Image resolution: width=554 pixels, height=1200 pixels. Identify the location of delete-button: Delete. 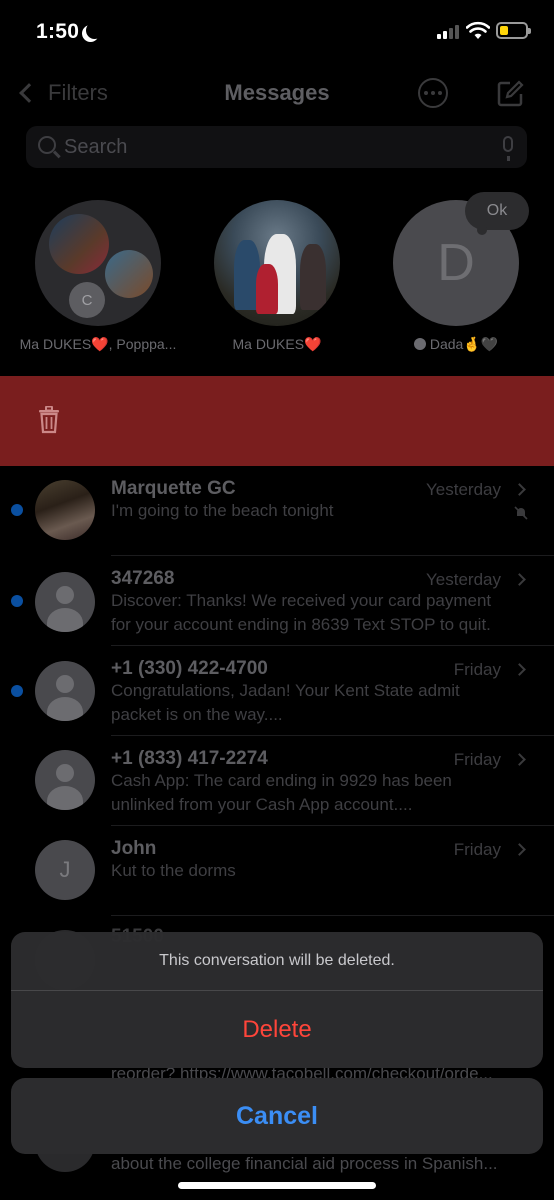
(277, 1029).